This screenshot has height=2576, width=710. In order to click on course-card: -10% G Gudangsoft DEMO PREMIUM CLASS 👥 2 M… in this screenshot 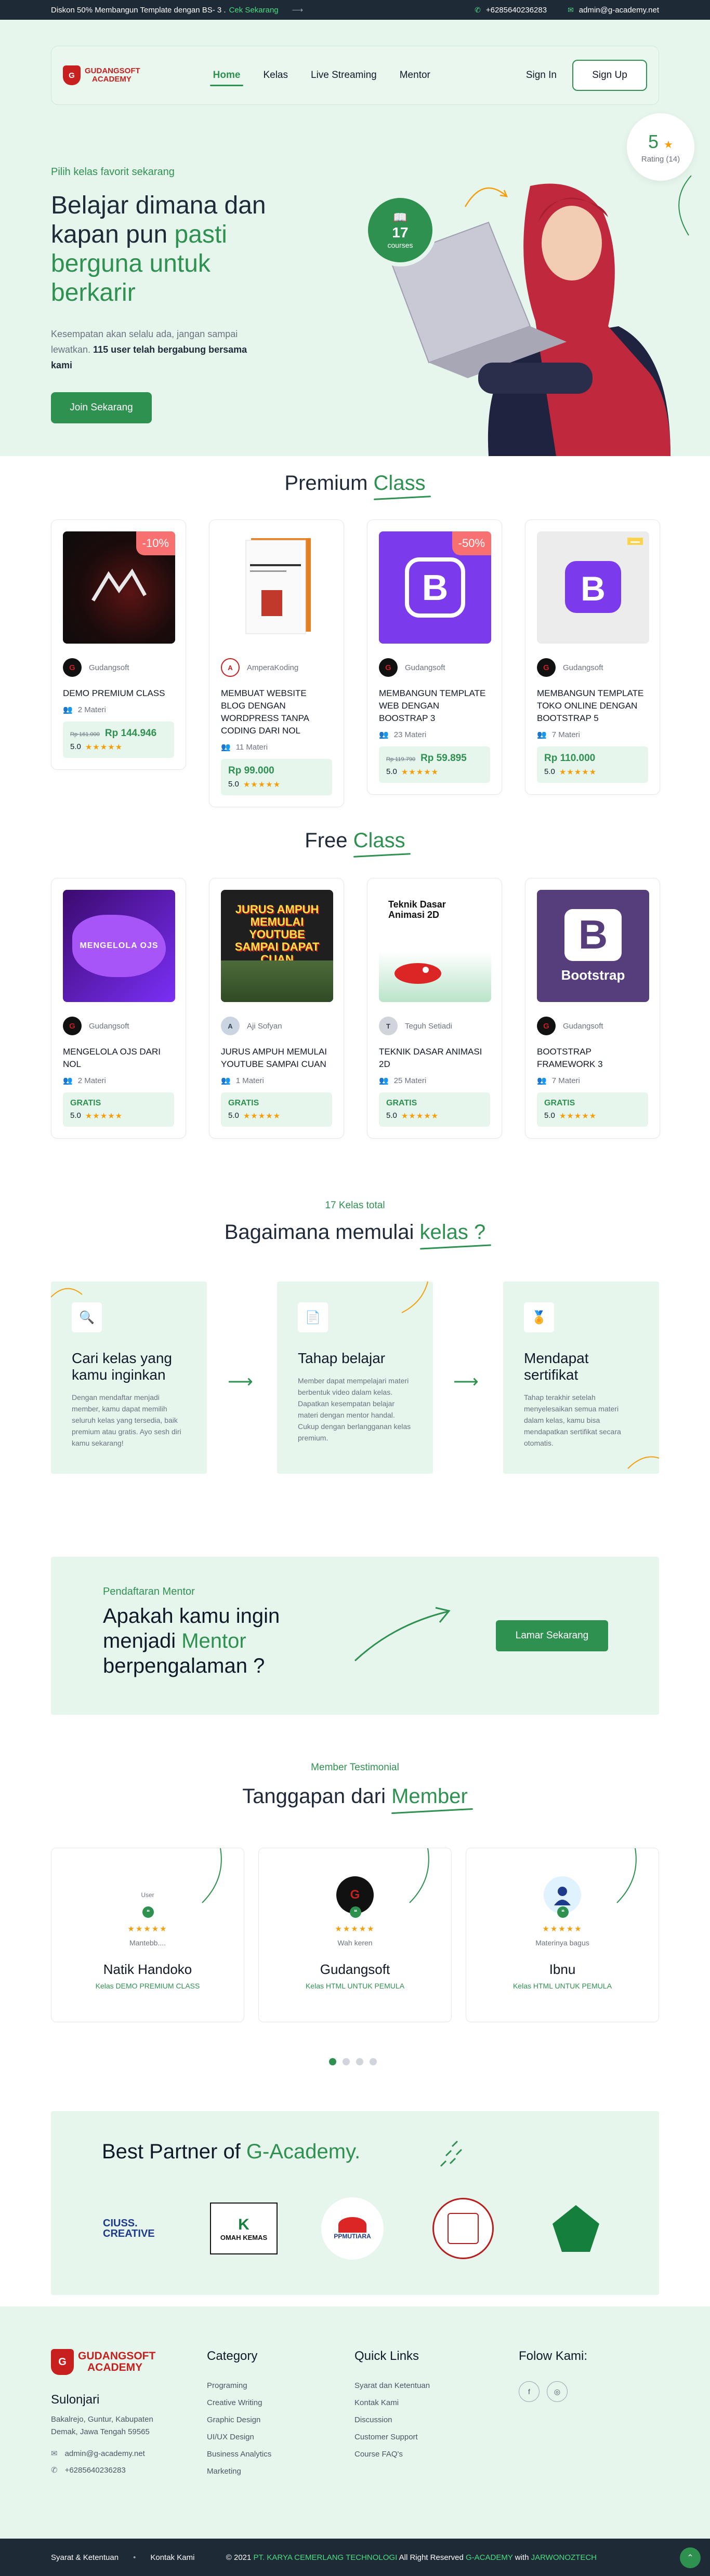, I will do `click(118, 644)`.